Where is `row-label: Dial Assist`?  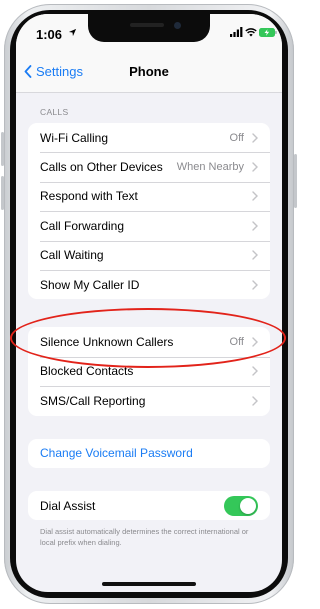 row-label: Dial Assist is located at coordinates (68, 505).